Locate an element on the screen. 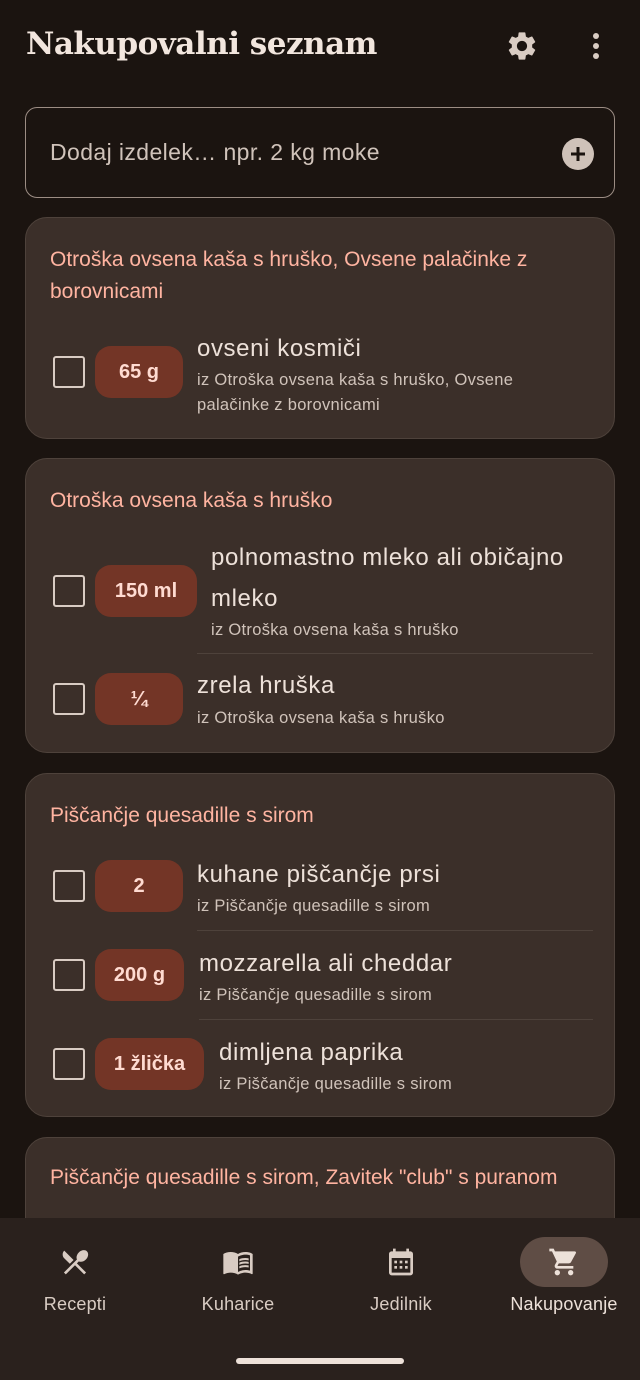 This screenshot has height=1380, width=640. add-item-button is located at coordinates (578, 154).